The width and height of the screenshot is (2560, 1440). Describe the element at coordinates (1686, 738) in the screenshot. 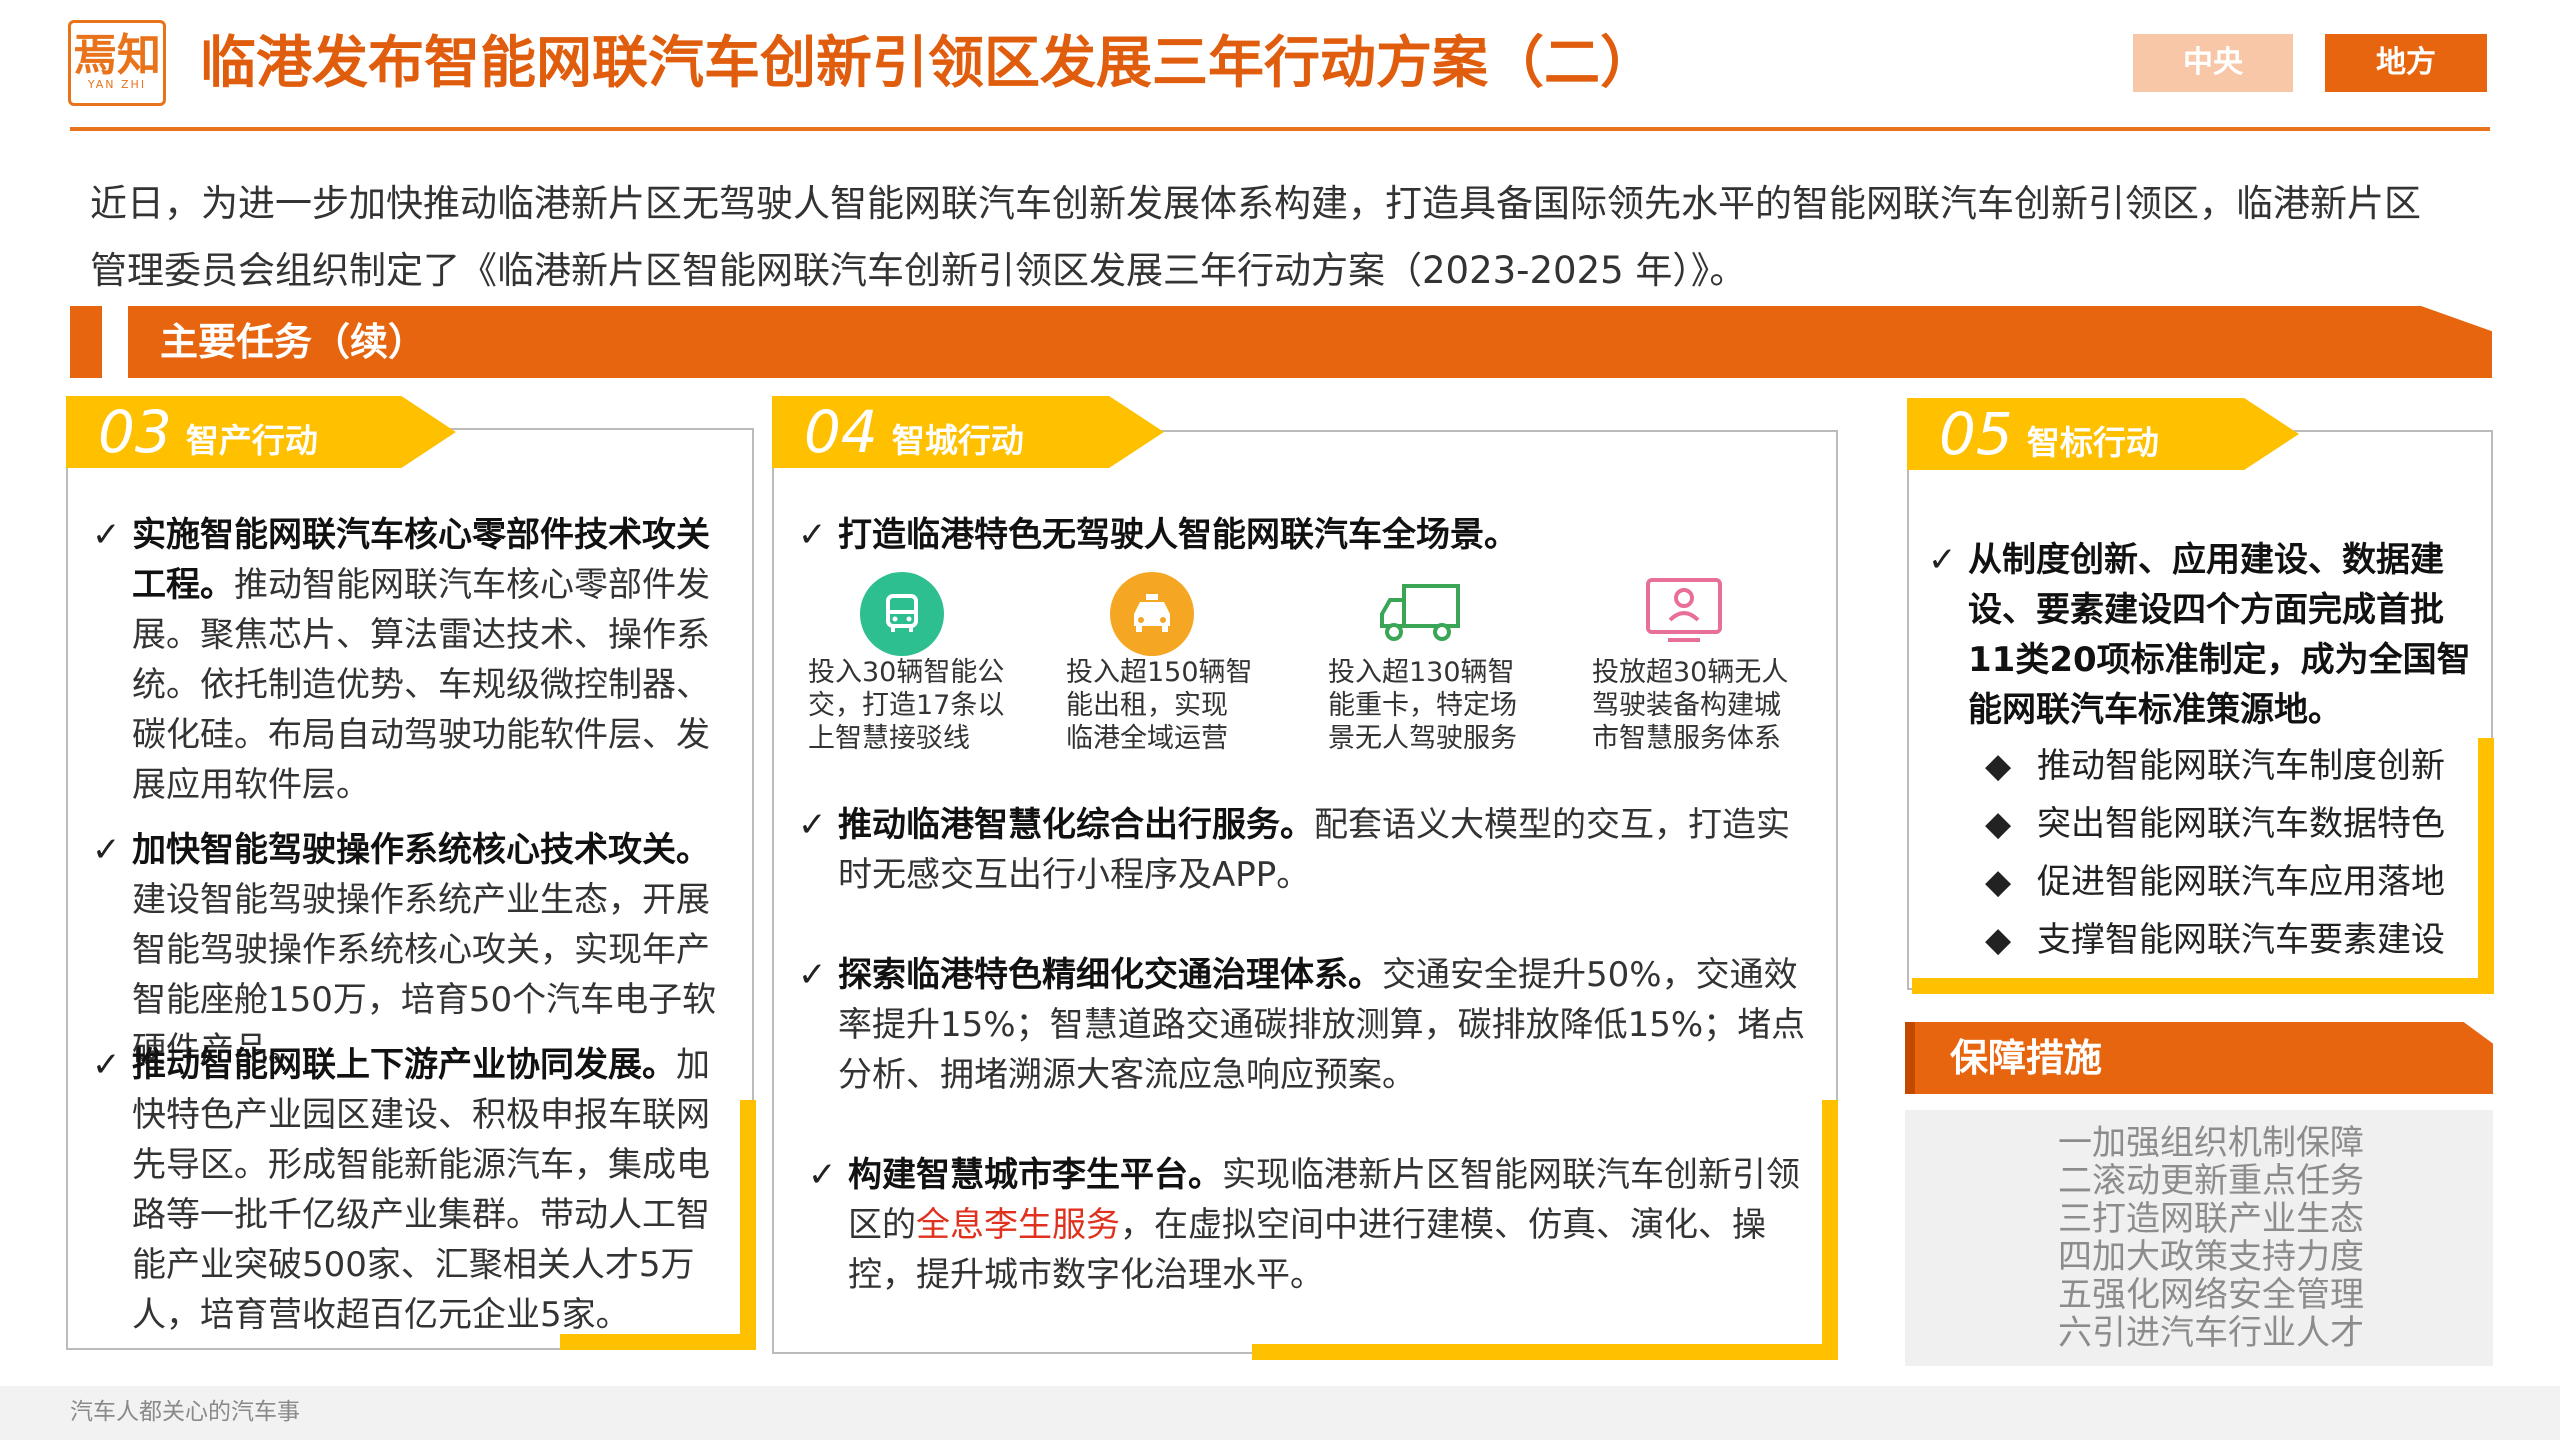

I see `caption-line: 市智慧服务体系` at that location.